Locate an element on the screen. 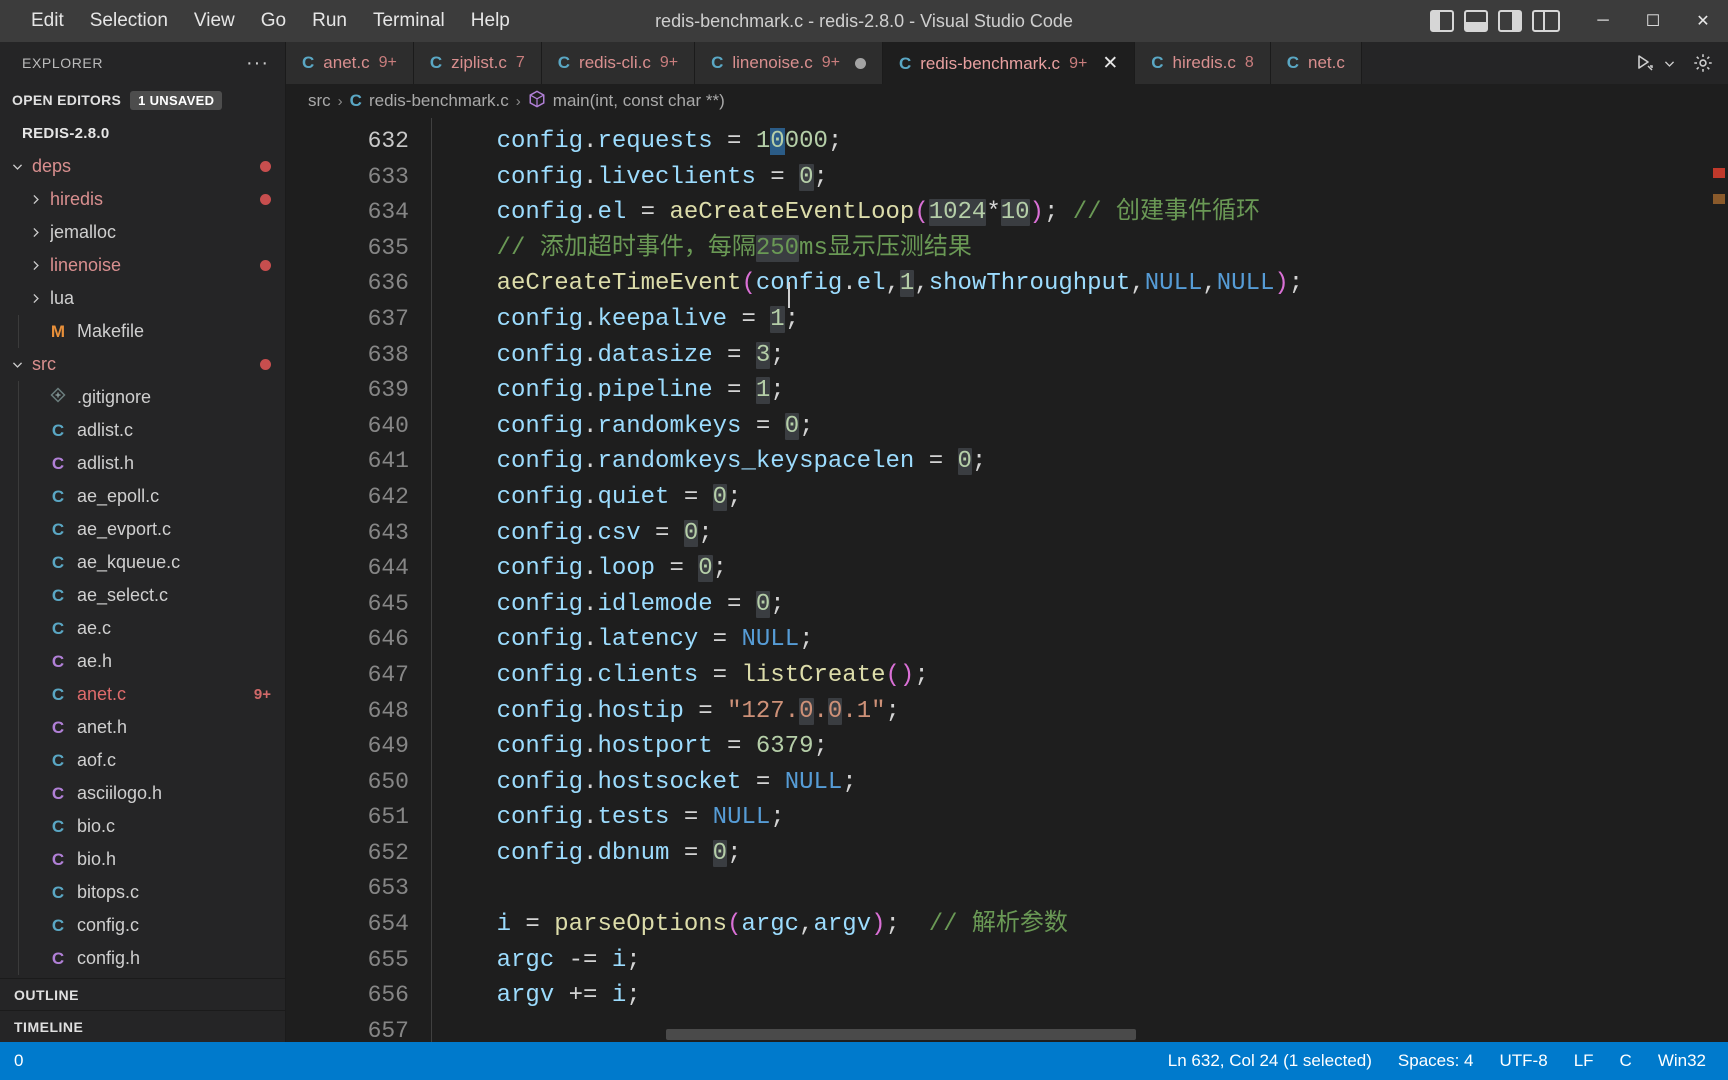 This screenshot has height=1080, width=1728. open-editors-section: OPEN EDITORS 1 UNSAVED is located at coordinates (142, 100).